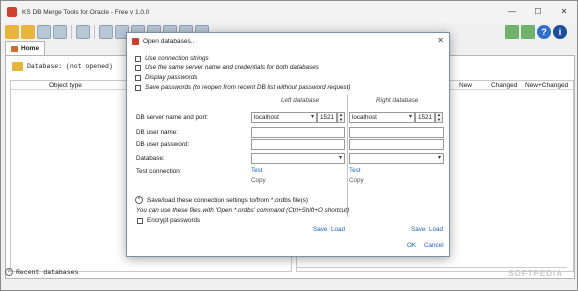 The height and width of the screenshot is (291, 578). I want to click on tab-strip: Home, so click(25, 48).